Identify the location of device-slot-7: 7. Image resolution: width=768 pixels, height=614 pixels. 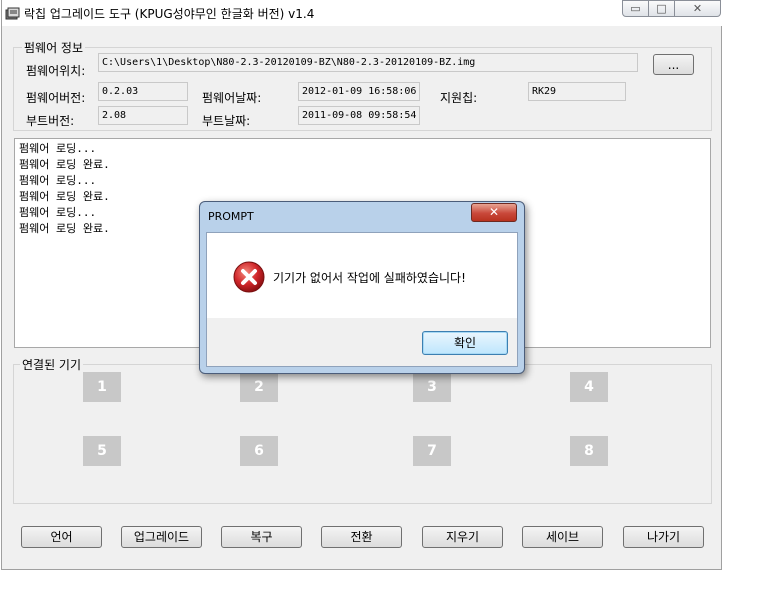
(432, 451).